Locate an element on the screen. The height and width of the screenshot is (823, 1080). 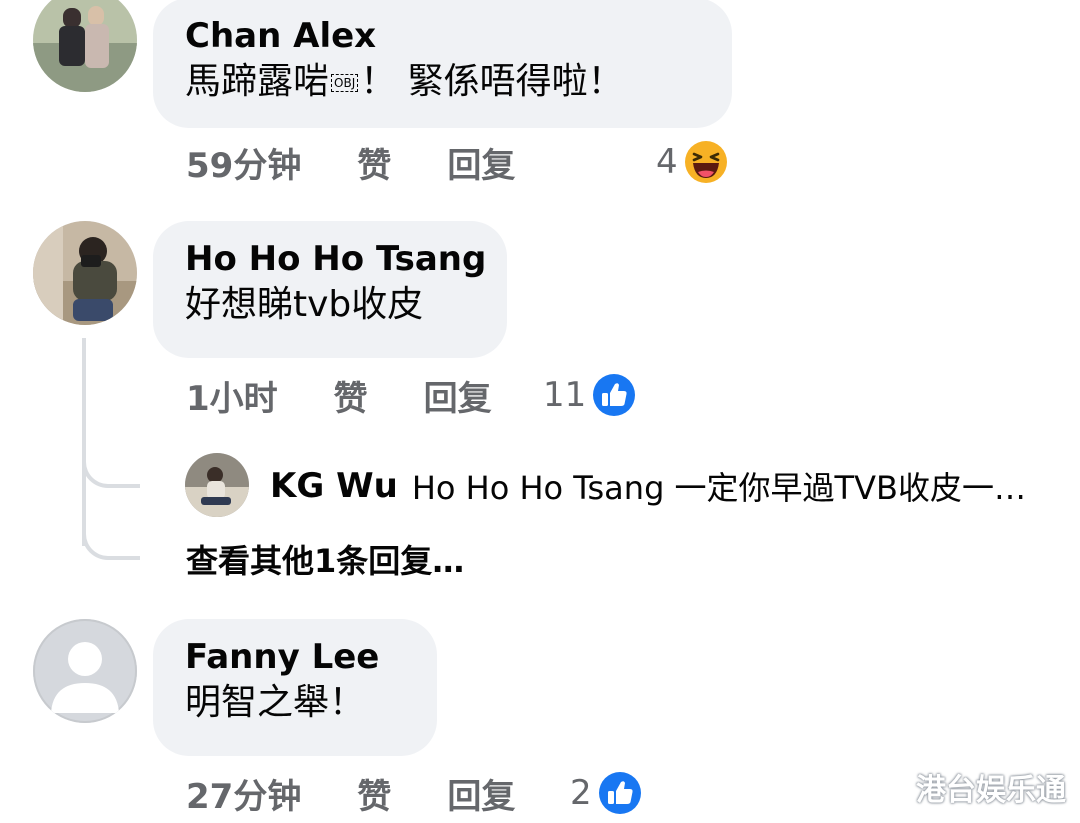
haha-emoji-icon is located at coordinates (705, 162).